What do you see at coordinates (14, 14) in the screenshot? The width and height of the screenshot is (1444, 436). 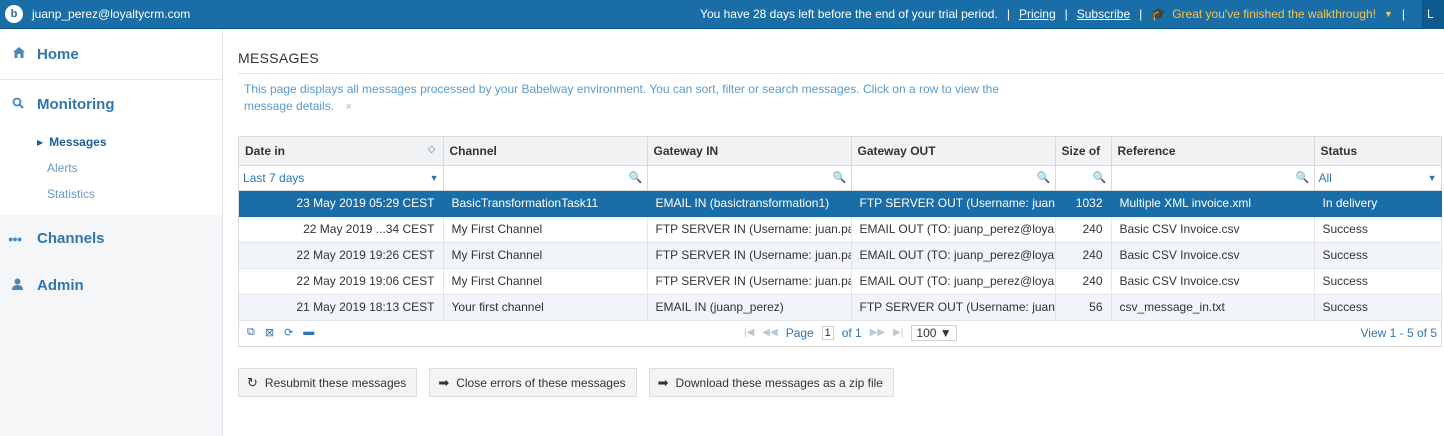 I see `babelway-logo-icon: b` at bounding box center [14, 14].